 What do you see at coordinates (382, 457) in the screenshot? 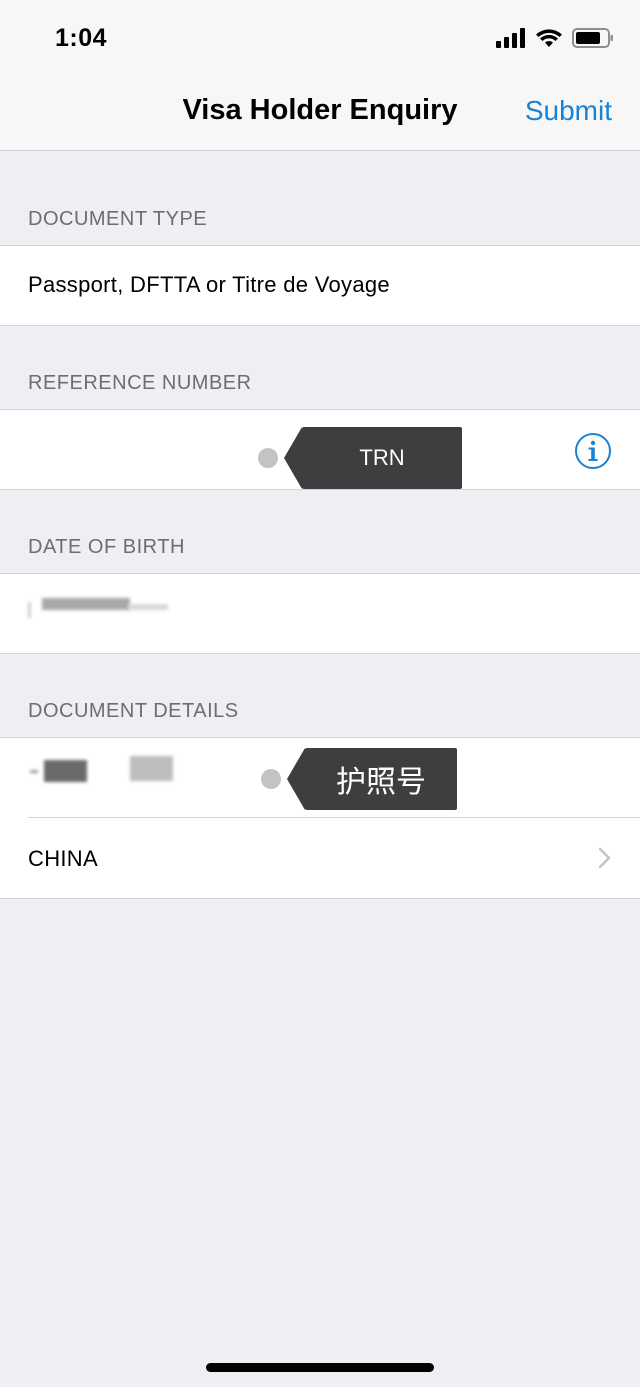
I see `trn-annotation-label: TRN` at bounding box center [382, 457].